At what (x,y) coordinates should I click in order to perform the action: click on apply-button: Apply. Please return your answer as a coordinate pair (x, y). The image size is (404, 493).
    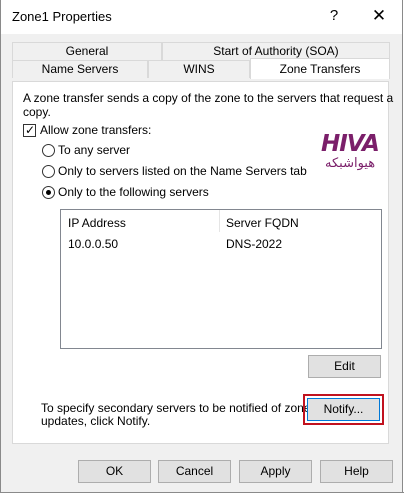
    Looking at the image, I should click on (275, 471).